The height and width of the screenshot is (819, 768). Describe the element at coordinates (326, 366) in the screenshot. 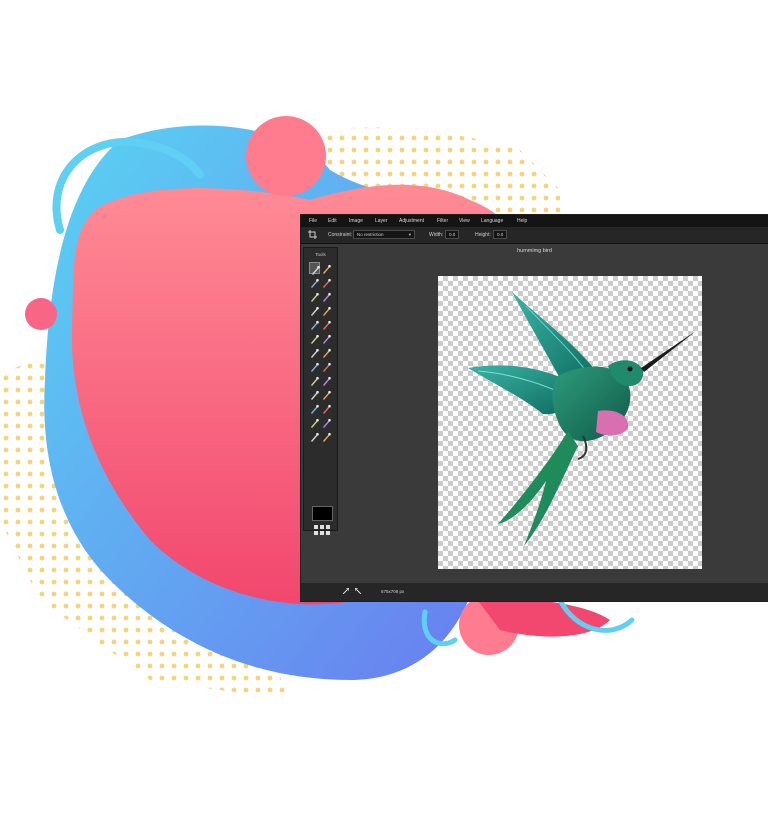

I see `dodge-icon` at that location.